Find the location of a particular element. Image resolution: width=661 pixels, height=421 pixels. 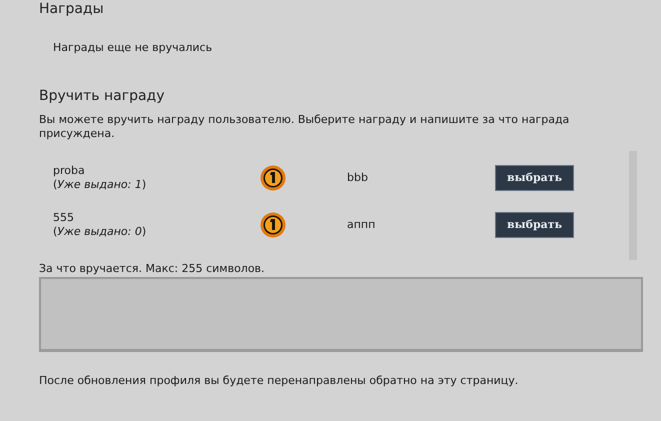

award-description: аппп is located at coordinates (361, 224).